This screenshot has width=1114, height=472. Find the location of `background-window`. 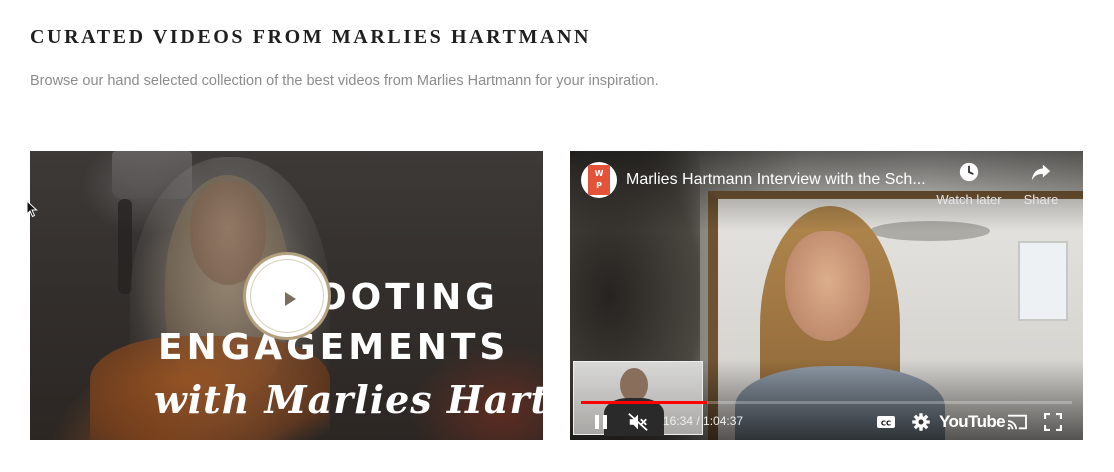

background-window is located at coordinates (1043, 281).